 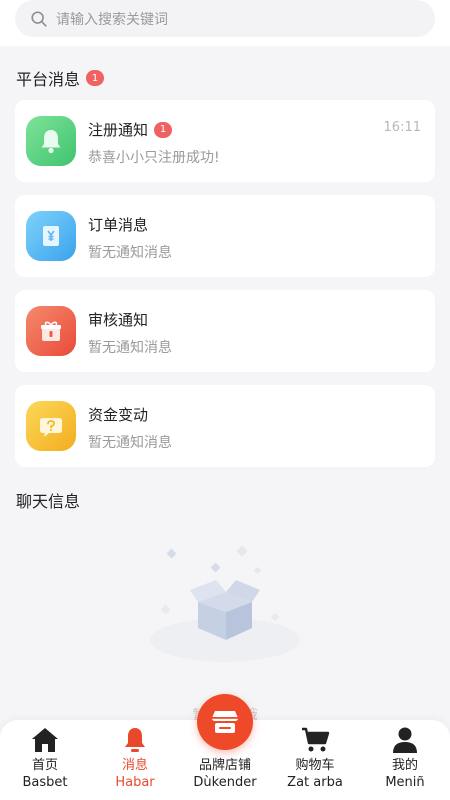 I want to click on message-title-row: 资金变动, so click(x=118, y=414).